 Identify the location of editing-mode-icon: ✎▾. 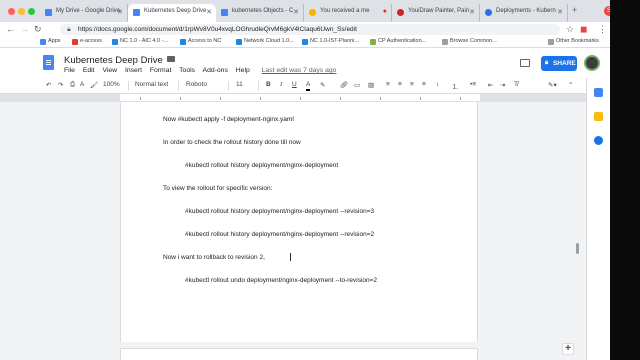
(552, 85).